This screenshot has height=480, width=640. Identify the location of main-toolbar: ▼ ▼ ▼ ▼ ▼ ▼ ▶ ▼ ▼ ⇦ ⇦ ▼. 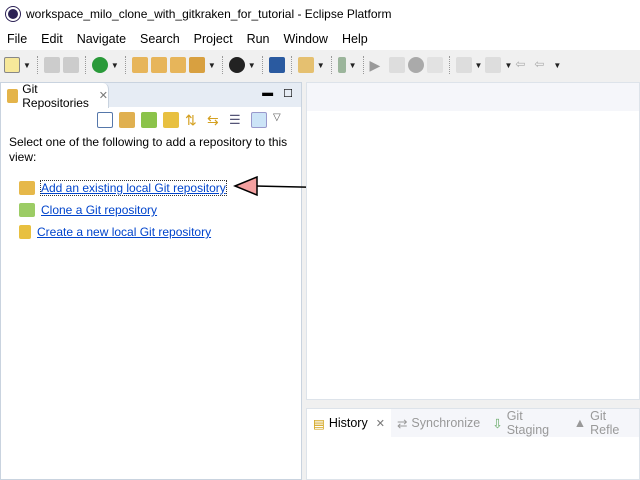
(320, 65).